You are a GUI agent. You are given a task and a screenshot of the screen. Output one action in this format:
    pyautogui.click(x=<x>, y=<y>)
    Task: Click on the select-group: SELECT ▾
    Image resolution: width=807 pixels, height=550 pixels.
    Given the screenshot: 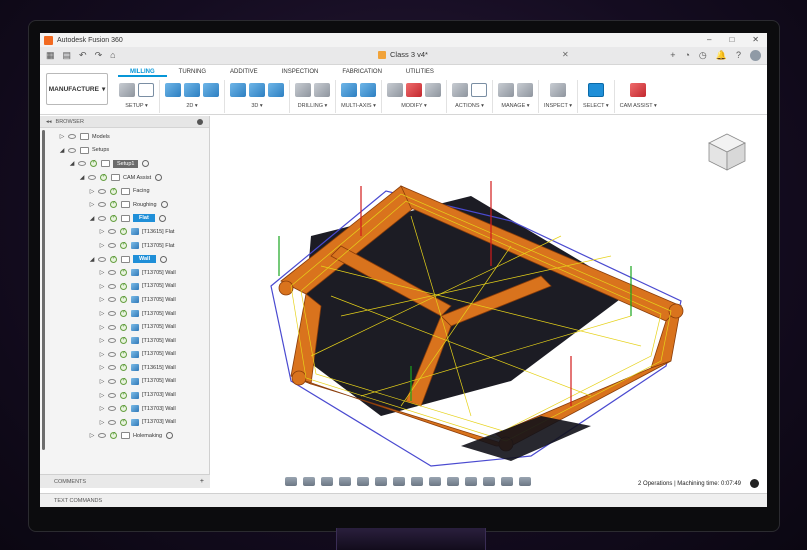 What is the action you would take?
    pyautogui.click(x=596, y=96)
    